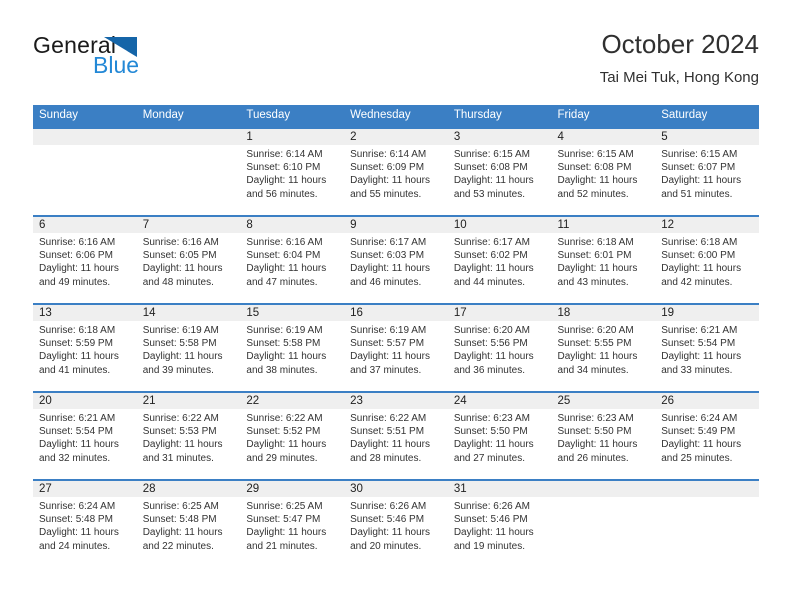  I want to click on day-number: 28, so click(188, 489).